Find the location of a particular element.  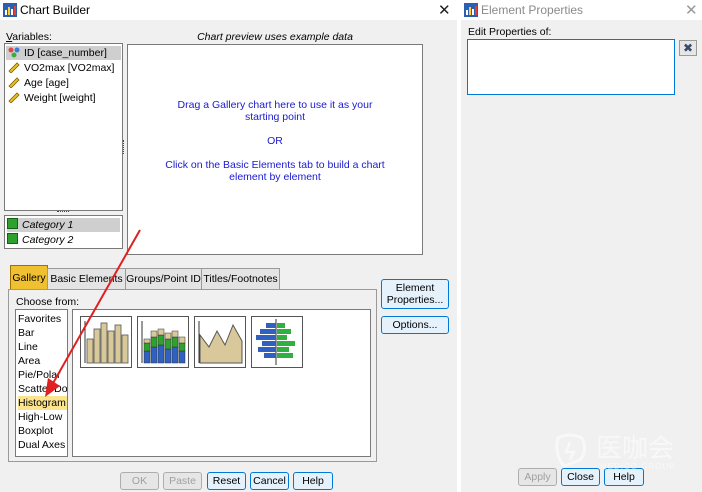

tab-groups-point-id: Groups/Point ID is located at coordinates (163, 279).